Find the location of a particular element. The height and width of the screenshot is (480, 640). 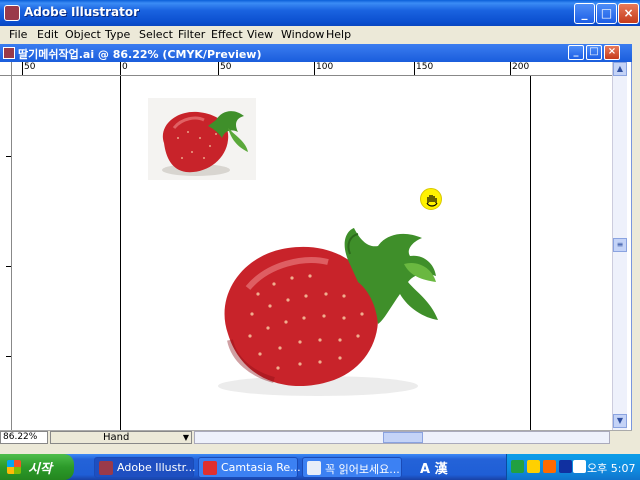

document-icon is located at coordinates (9, 53).